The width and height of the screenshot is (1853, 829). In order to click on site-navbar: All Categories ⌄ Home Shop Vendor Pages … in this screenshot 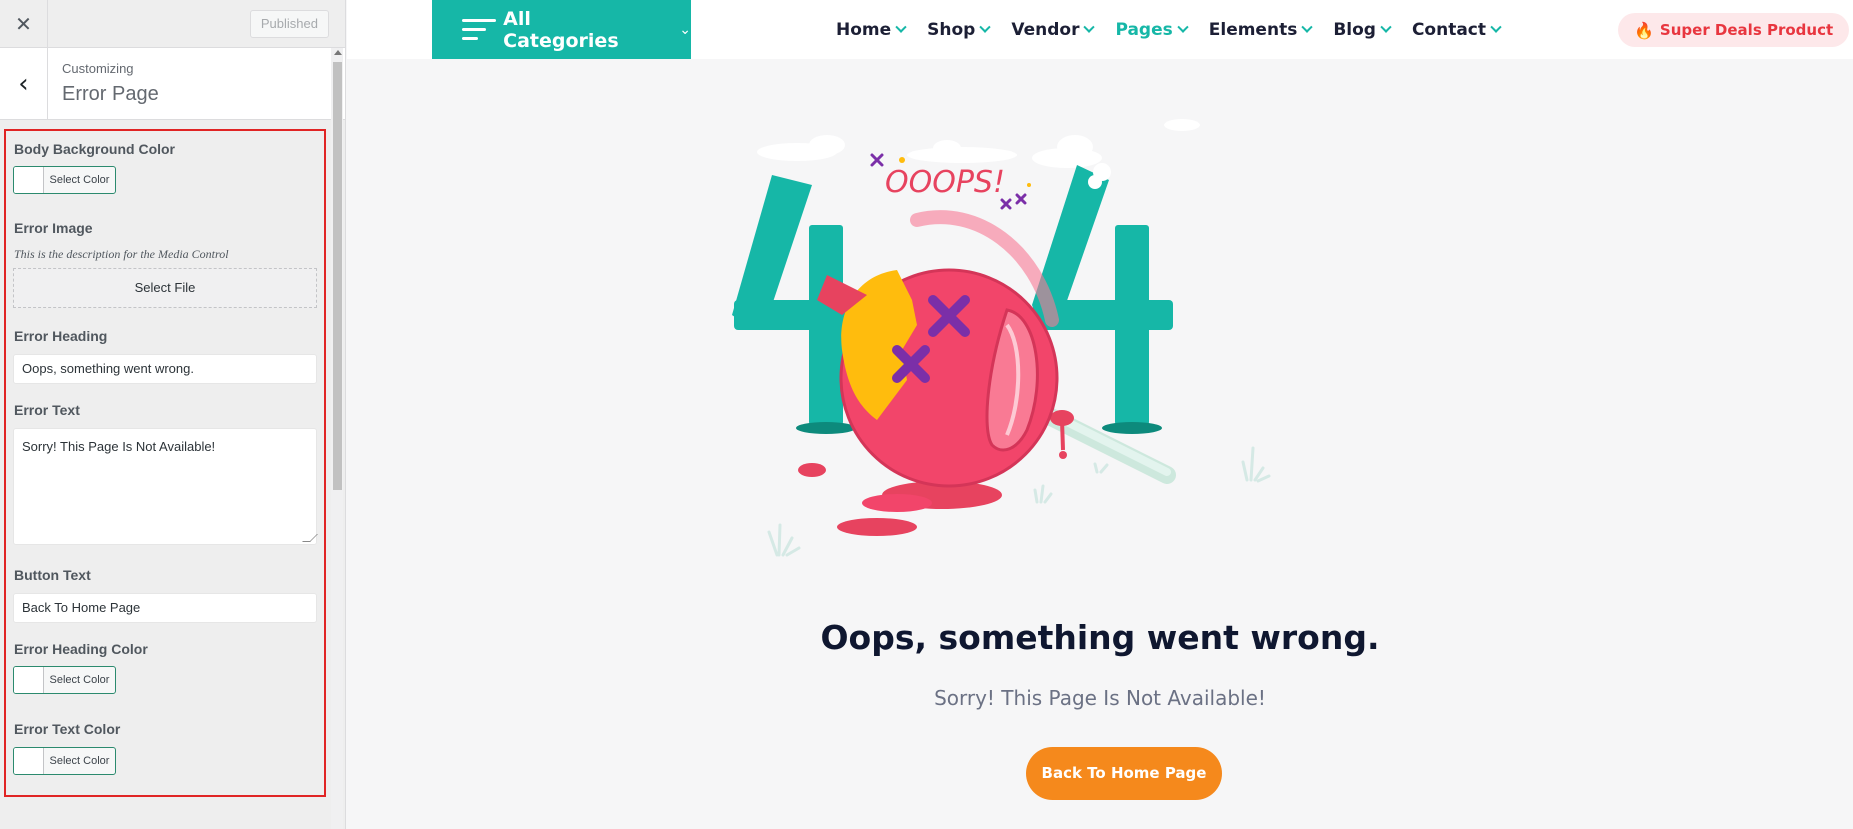, I will do `click(1100, 29)`.